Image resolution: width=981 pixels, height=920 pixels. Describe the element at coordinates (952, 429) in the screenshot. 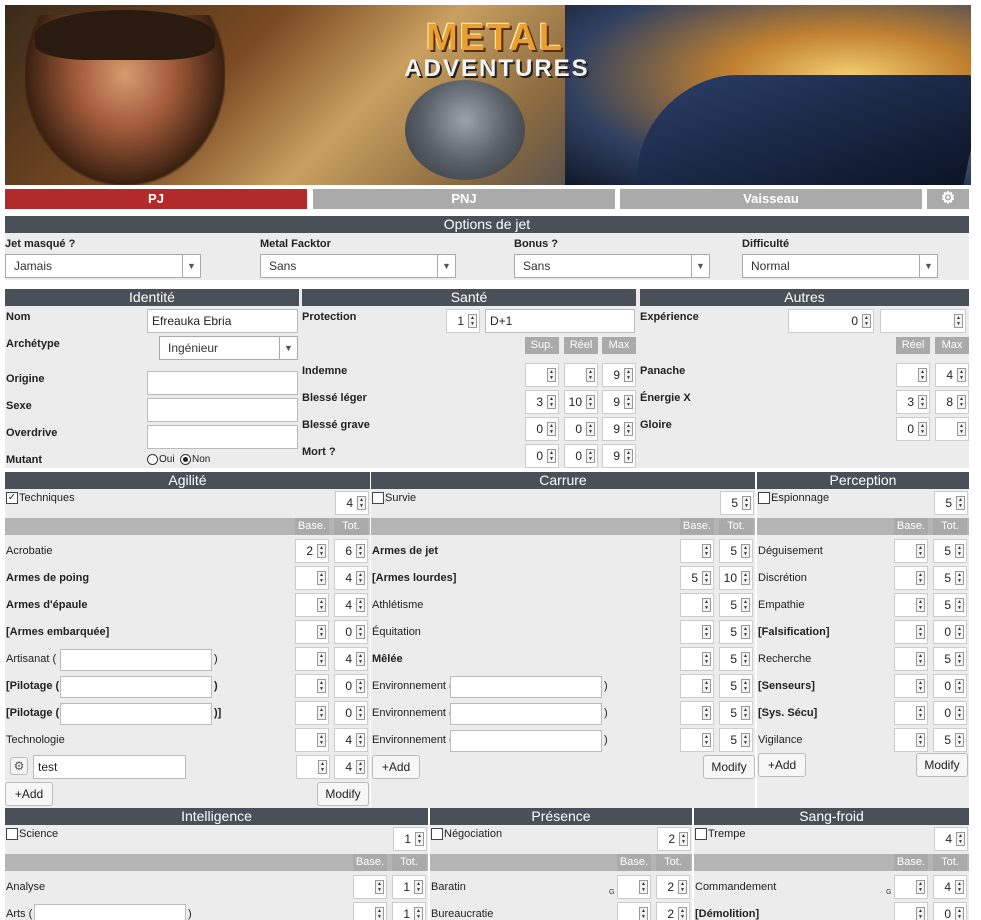

I see `autres-max-input: ▲ ▼` at that location.